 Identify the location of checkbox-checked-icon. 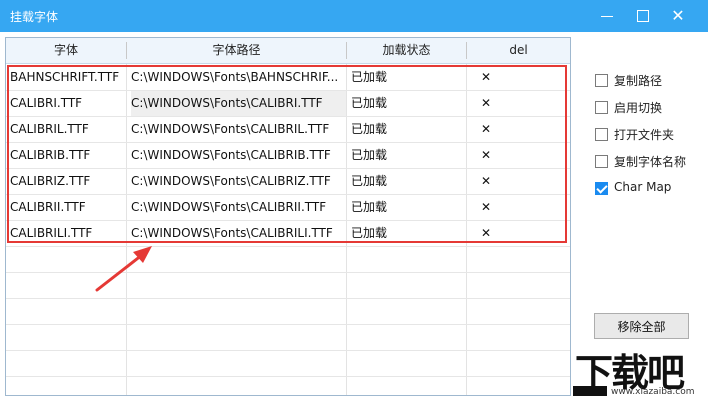
(601, 188).